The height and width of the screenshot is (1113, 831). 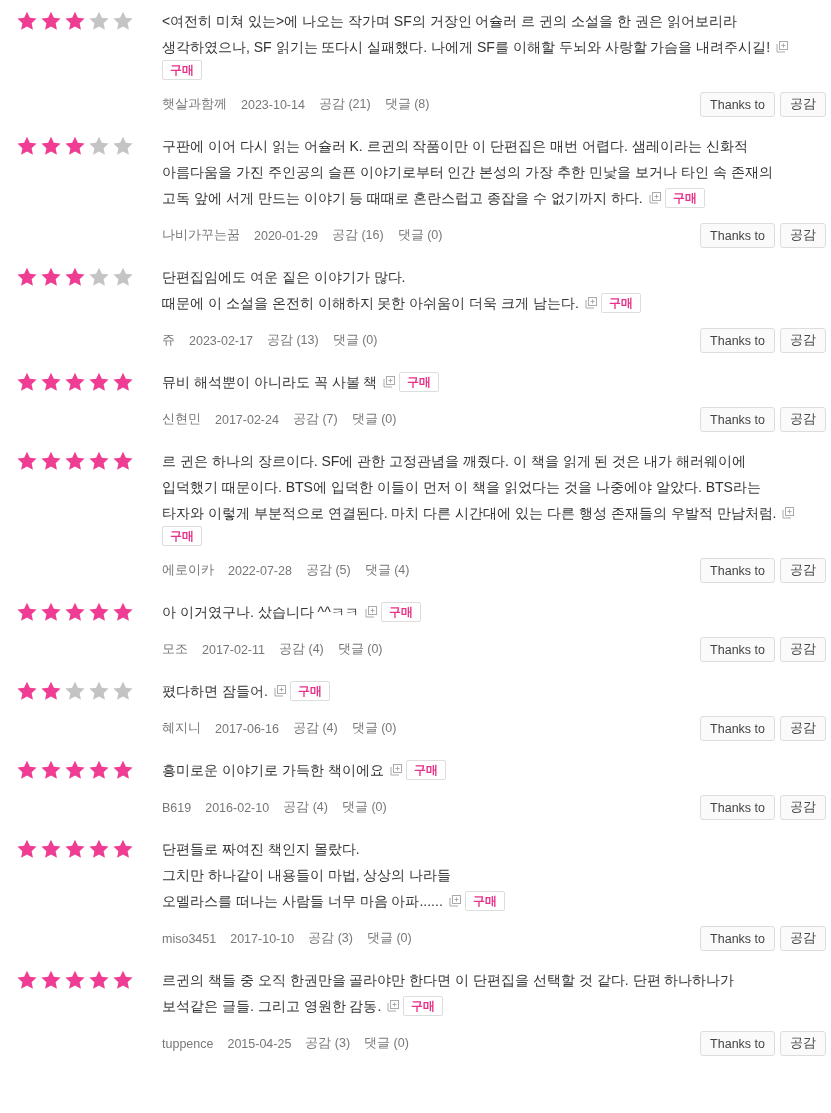 What do you see at coordinates (194, 104) in the screenshot?
I see `author-name: 햇살과함께` at bounding box center [194, 104].